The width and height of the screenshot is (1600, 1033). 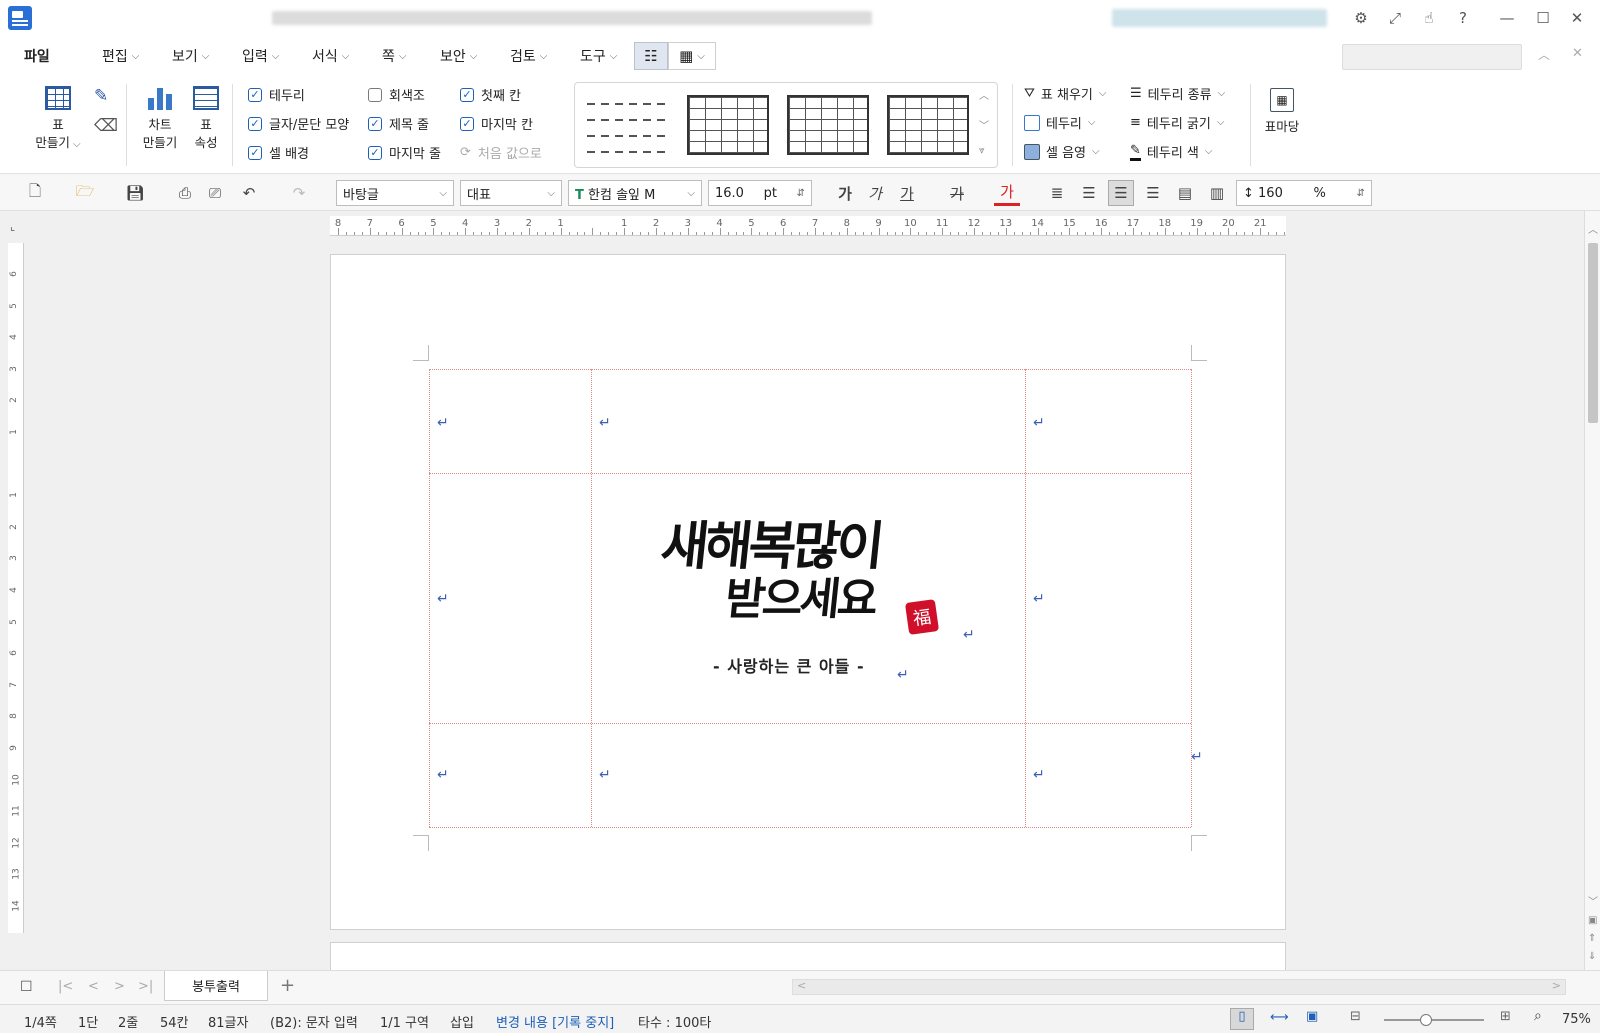 What do you see at coordinates (1544, 54) in the screenshot?
I see `collapse-ribbon-icon: ︿` at bounding box center [1544, 54].